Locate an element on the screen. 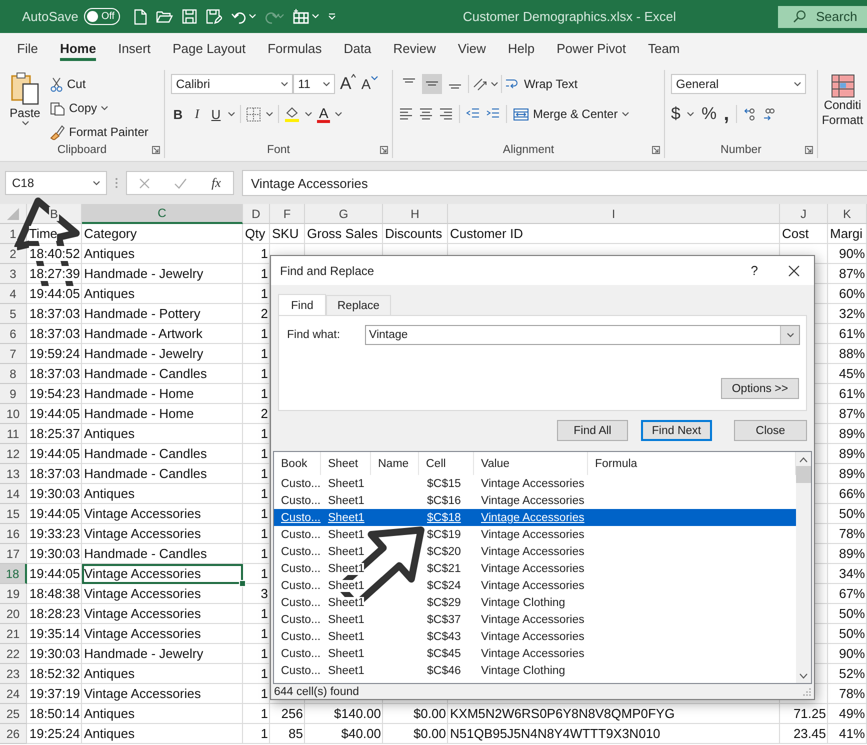 The width and height of the screenshot is (867, 745). table-icon is located at coordinates (301, 16).